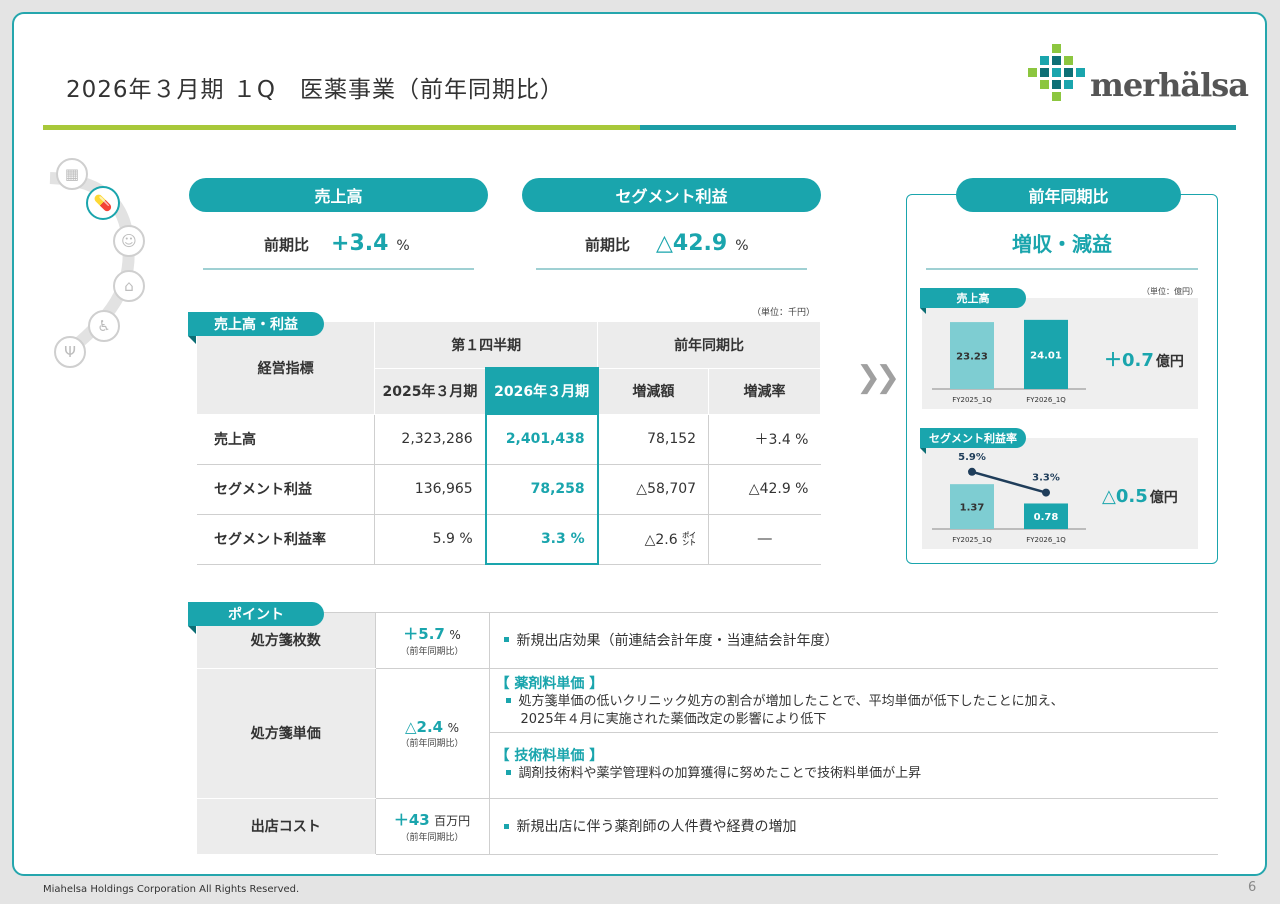 Image resolution: width=1280 pixels, height=904 pixels. I want to click on th-diff: 増減額, so click(653, 391).